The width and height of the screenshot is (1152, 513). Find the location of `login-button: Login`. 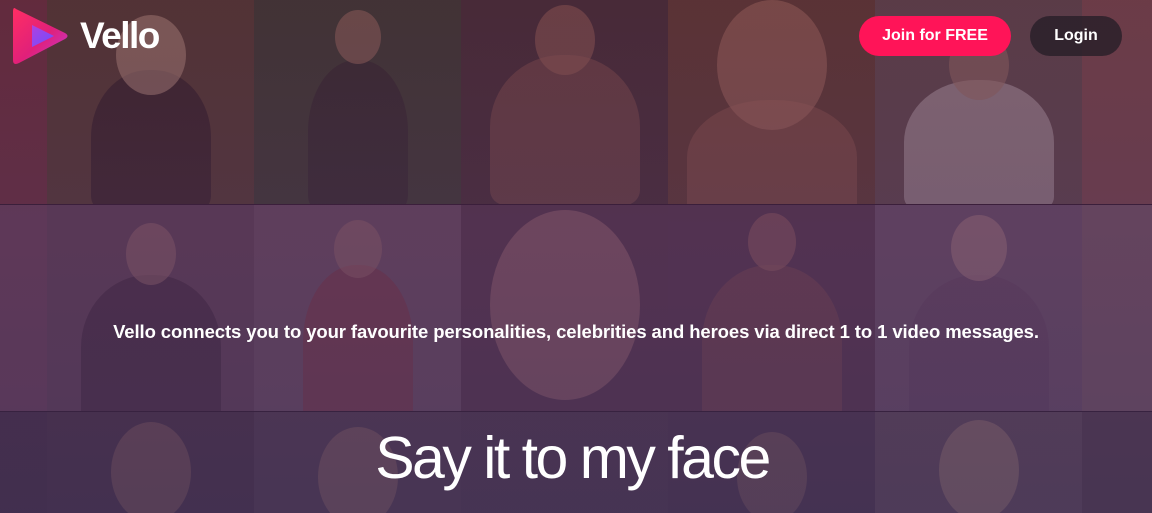

login-button: Login is located at coordinates (1076, 36).